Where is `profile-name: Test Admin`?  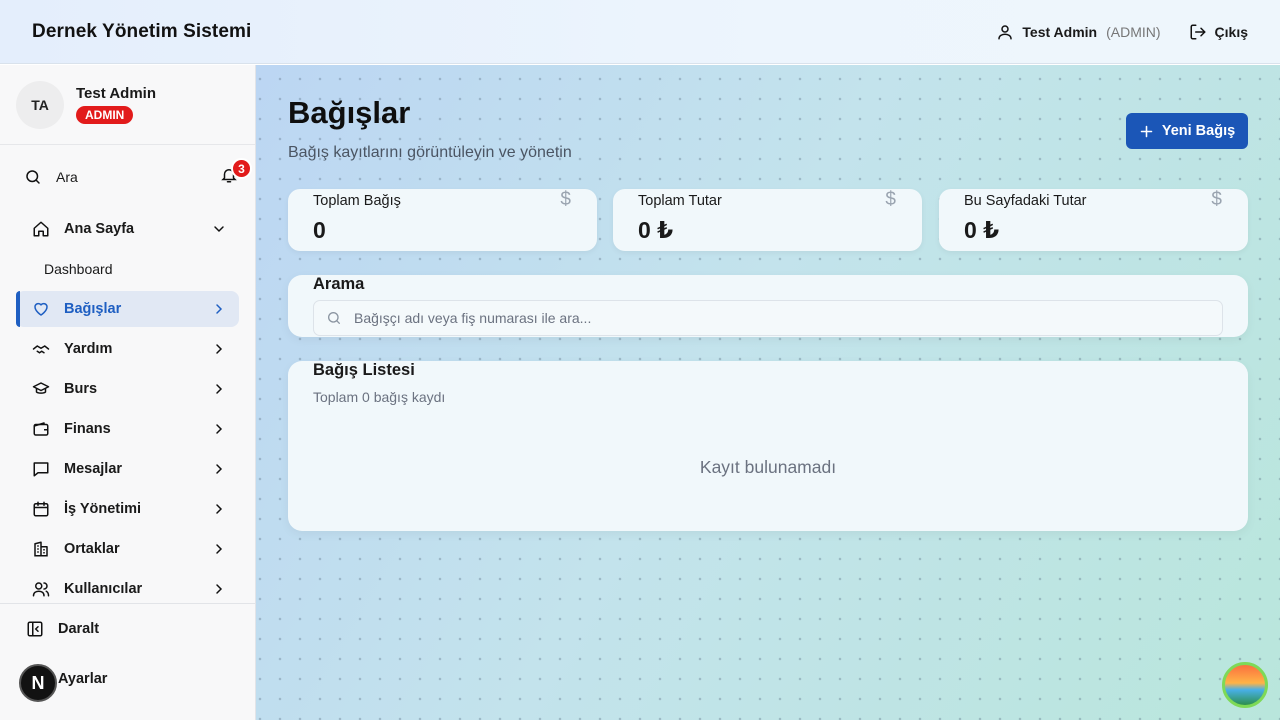 profile-name: Test Admin is located at coordinates (116, 93).